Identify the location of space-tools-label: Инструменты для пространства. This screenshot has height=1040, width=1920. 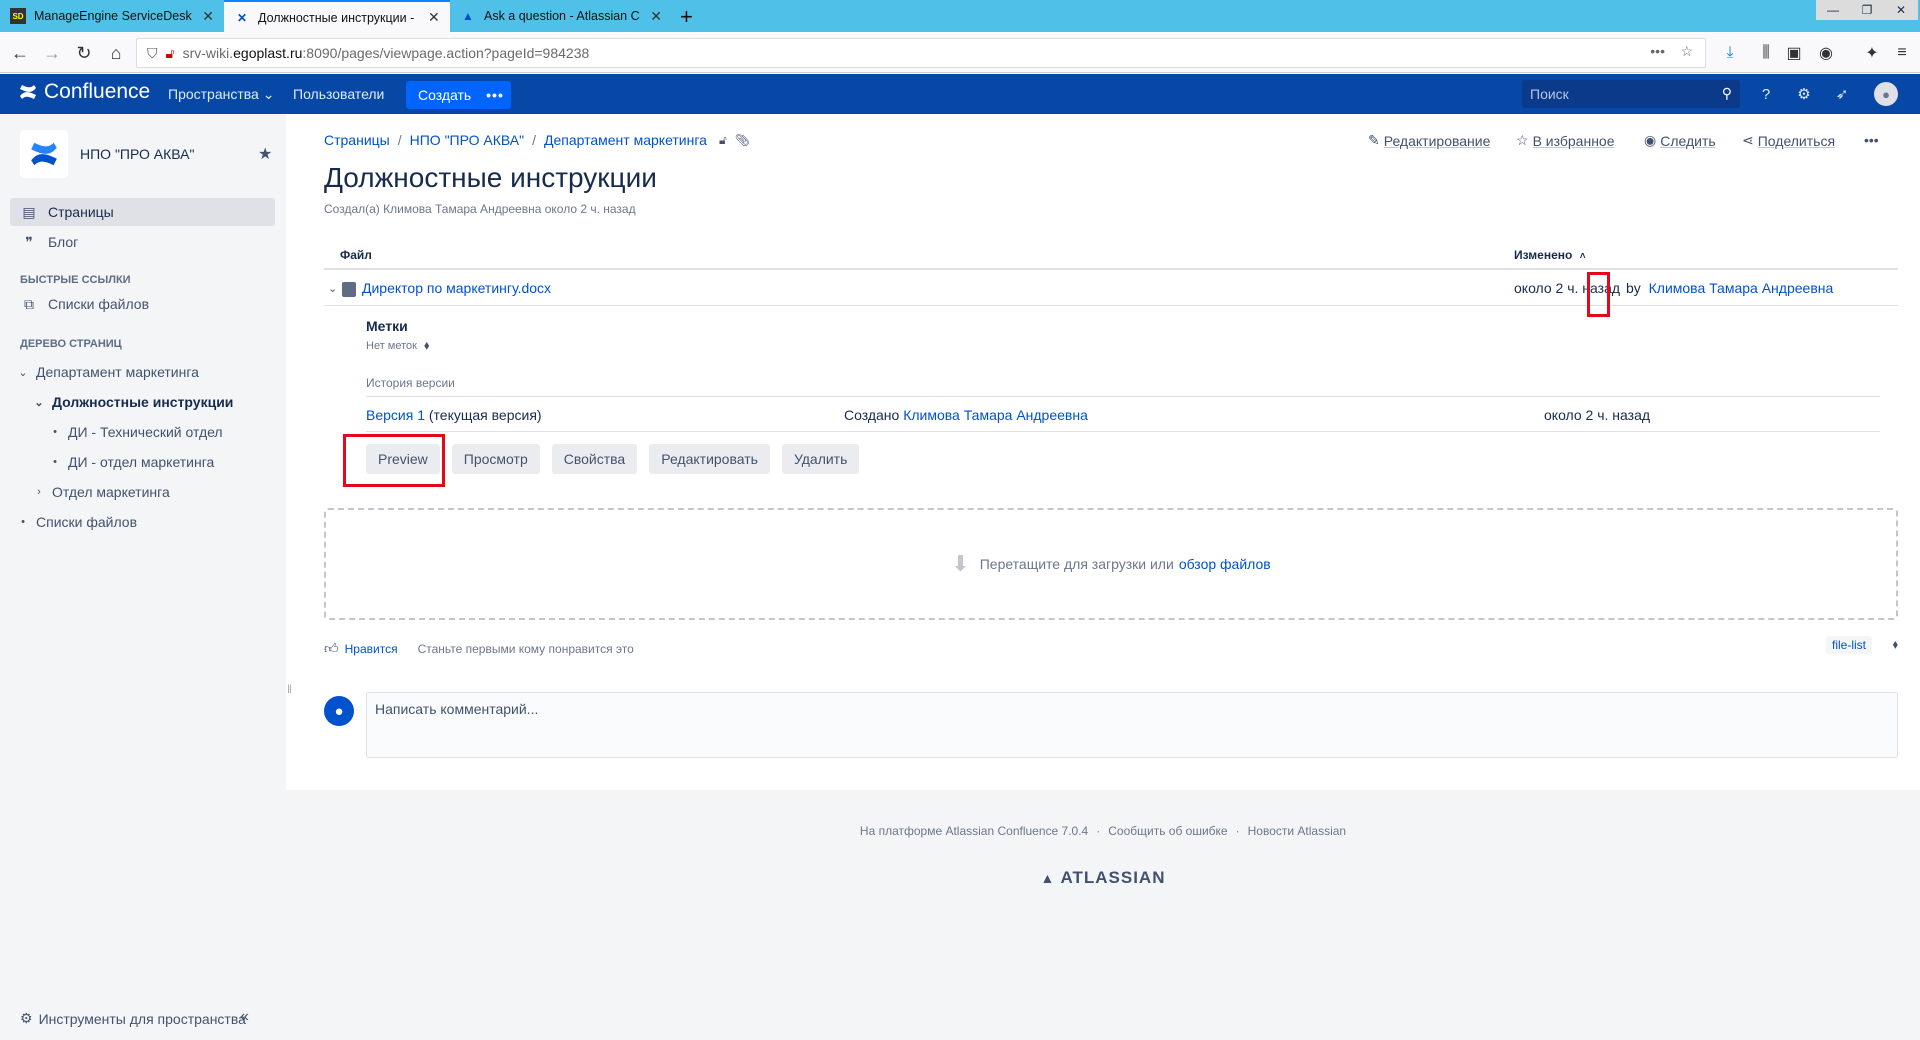
(142, 1018).